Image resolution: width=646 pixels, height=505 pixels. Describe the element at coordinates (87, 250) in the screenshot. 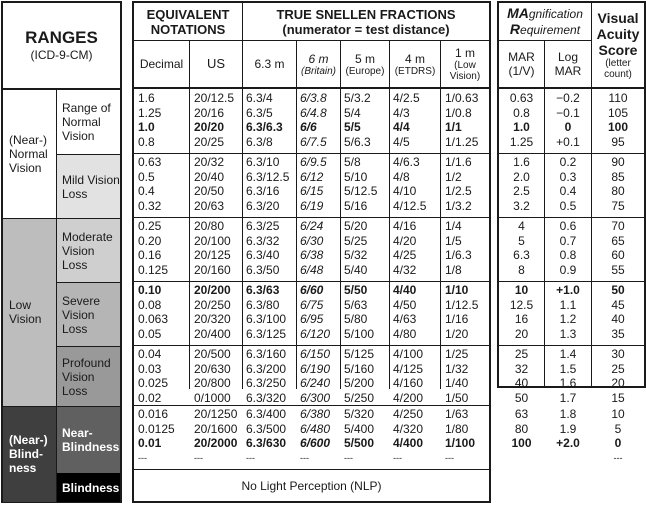

I see `subrange-label: Moderate Vision Loss` at that location.